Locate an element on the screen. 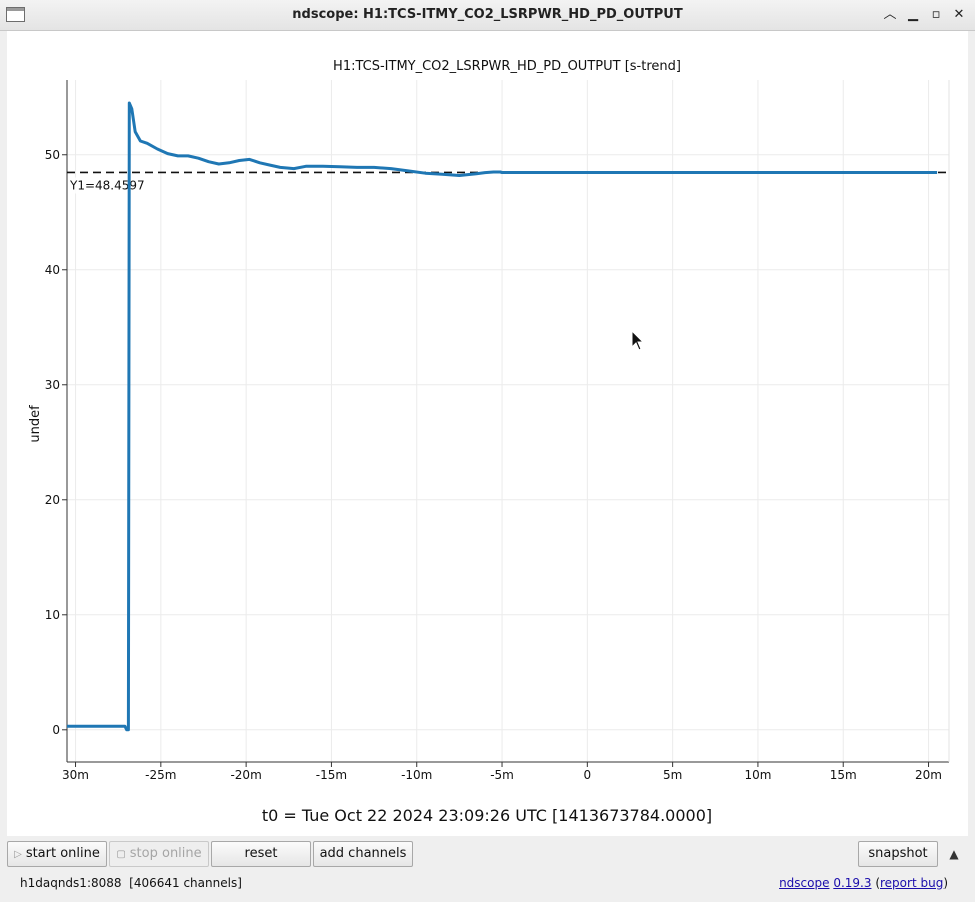  report-close-paren: ) is located at coordinates (945, 883).